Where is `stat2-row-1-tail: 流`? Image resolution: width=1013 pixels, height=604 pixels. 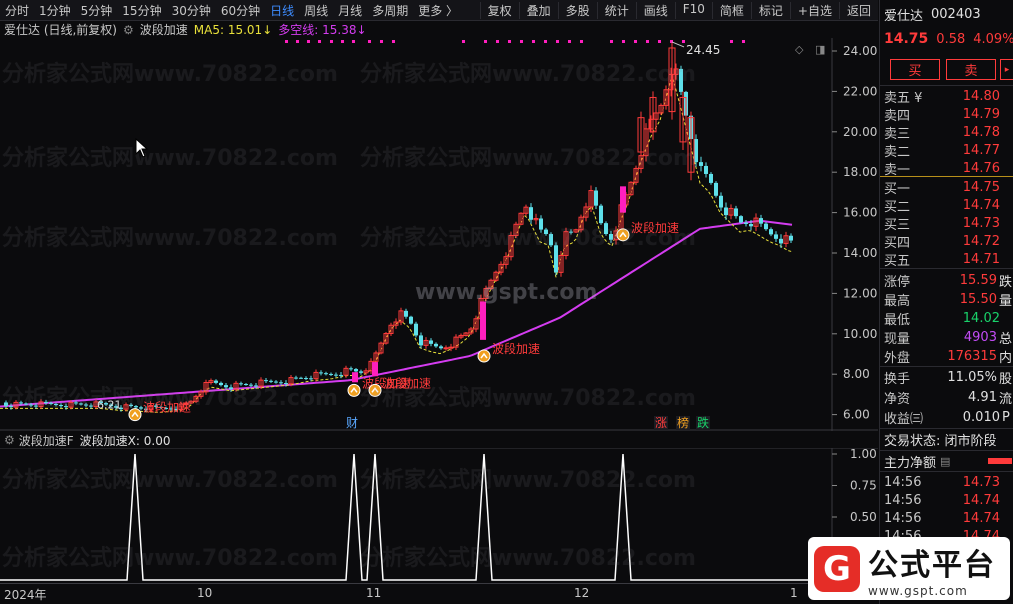 stat2-row-1-tail: 流 is located at coordinates (1005, 399).